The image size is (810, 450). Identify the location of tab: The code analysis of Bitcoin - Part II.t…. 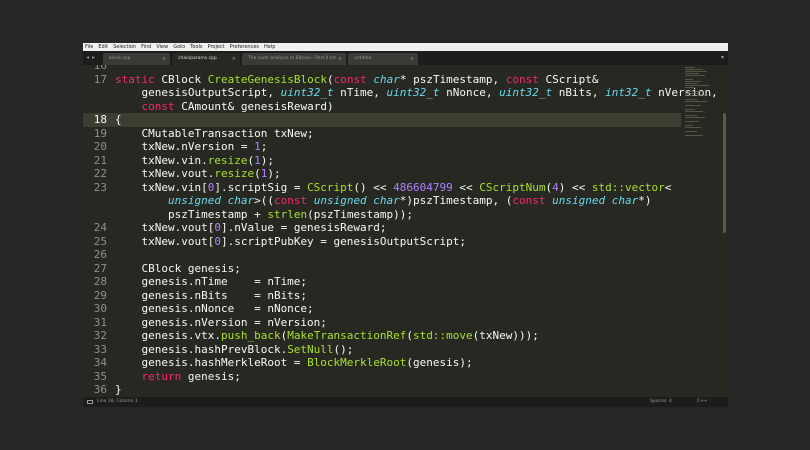
(294, 59).